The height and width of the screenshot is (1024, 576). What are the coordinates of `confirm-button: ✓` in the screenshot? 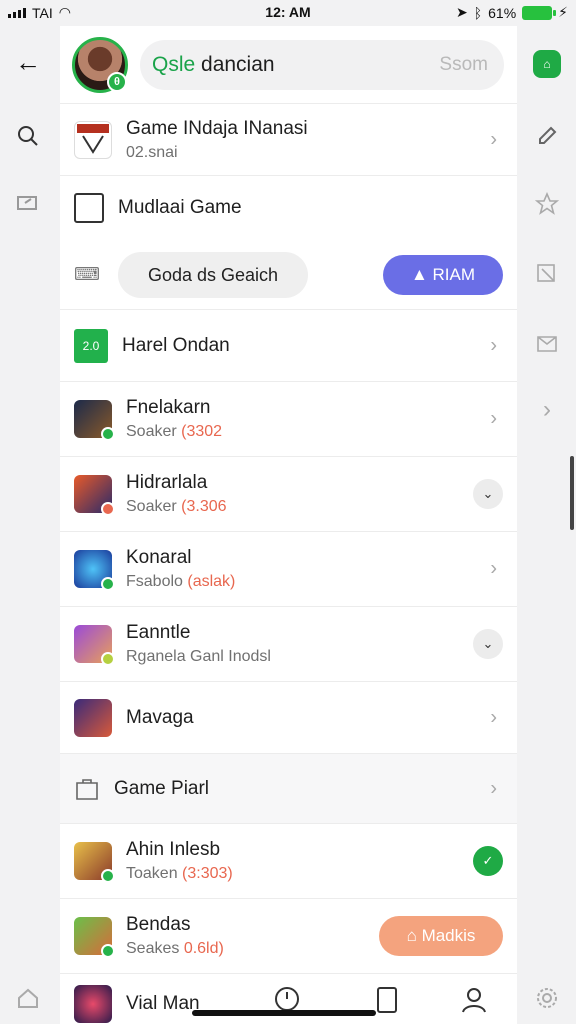 It's located at (488, 861).